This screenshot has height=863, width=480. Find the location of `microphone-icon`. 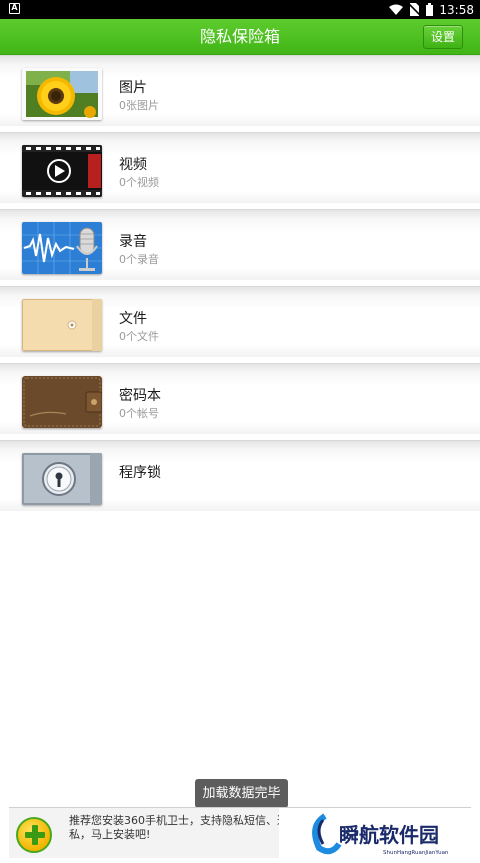

microphone-icon is located at coordinates (62, 248).